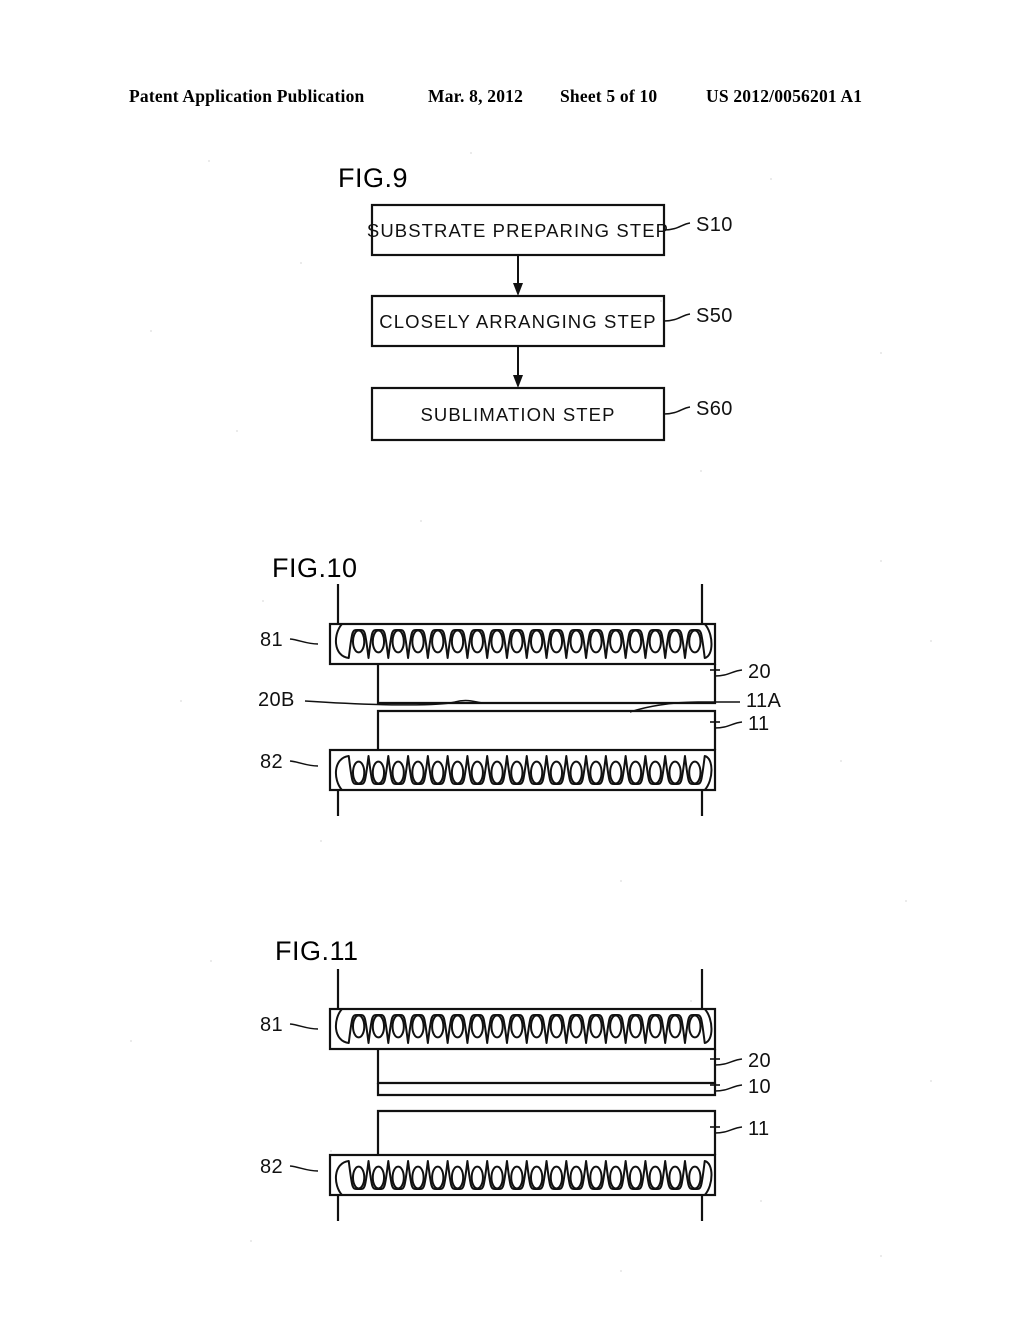 The height and width of the screenshot is (1320, 1024). What do you see at coordinates (759, 1061) in the screenshot?
I see `figure-11-label-20: 20` at bounding box center [759, 1061].